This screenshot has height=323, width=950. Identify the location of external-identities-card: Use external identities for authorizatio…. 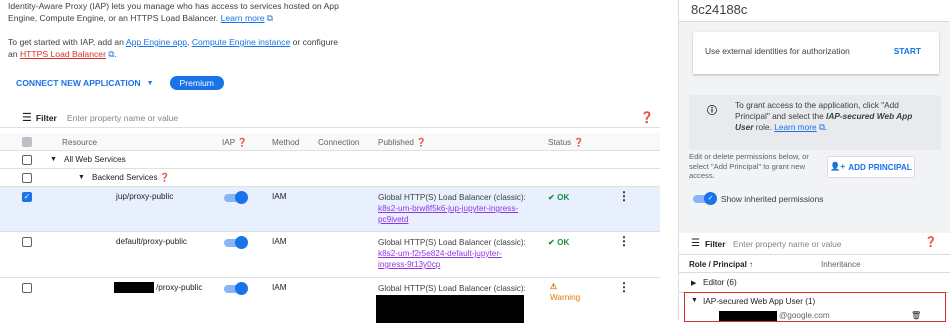
(816, 53).